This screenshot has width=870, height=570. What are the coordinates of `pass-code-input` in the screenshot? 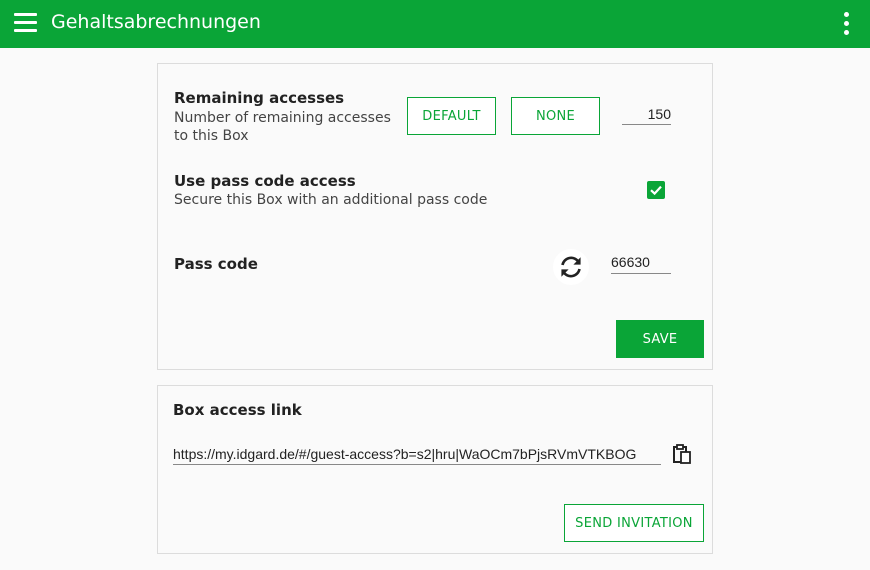 It's located at (641, 262).